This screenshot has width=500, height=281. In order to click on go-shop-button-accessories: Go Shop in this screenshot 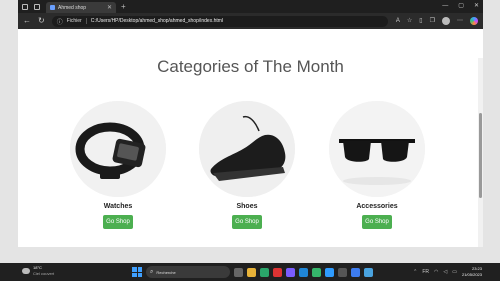, I will do `click(377, 222)`.